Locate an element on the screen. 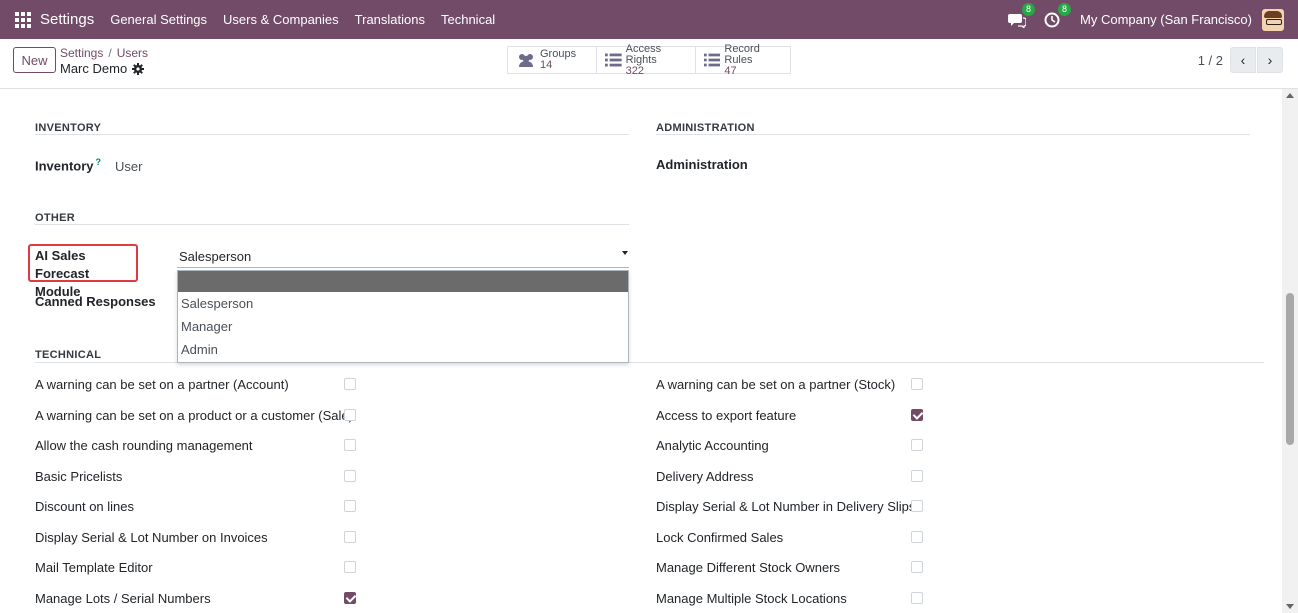 The width and height of the screenshot is (1298, 613). access-rights-count: 322 is located at coordinates (634, 70).